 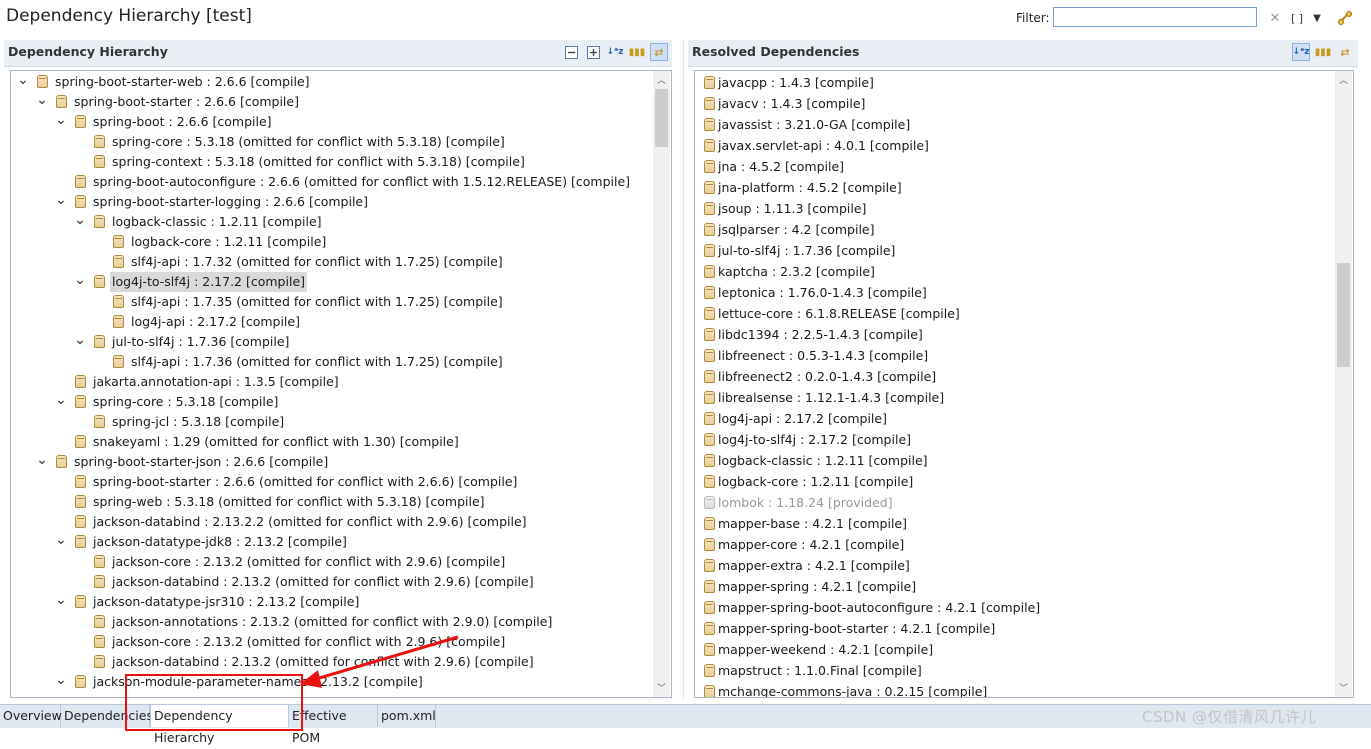 What do you see at coordinates (1014, 503) in the screenshot?
I see `resolved-item-lombok: lombok : 1.18.24 [provided]` at bounding box center [1014, 503].